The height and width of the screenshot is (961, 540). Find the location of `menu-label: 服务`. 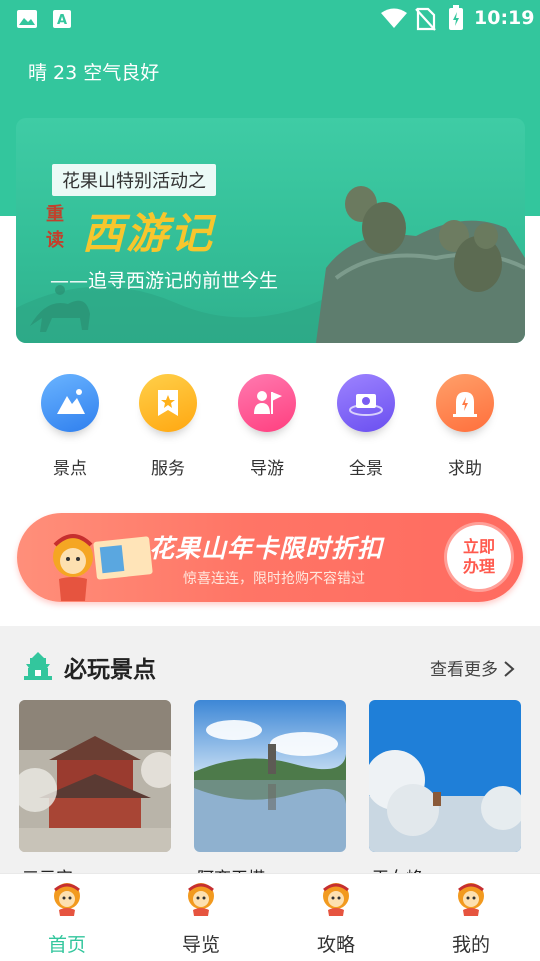

menu-label: 服务 is located at coordinates (168, 469).